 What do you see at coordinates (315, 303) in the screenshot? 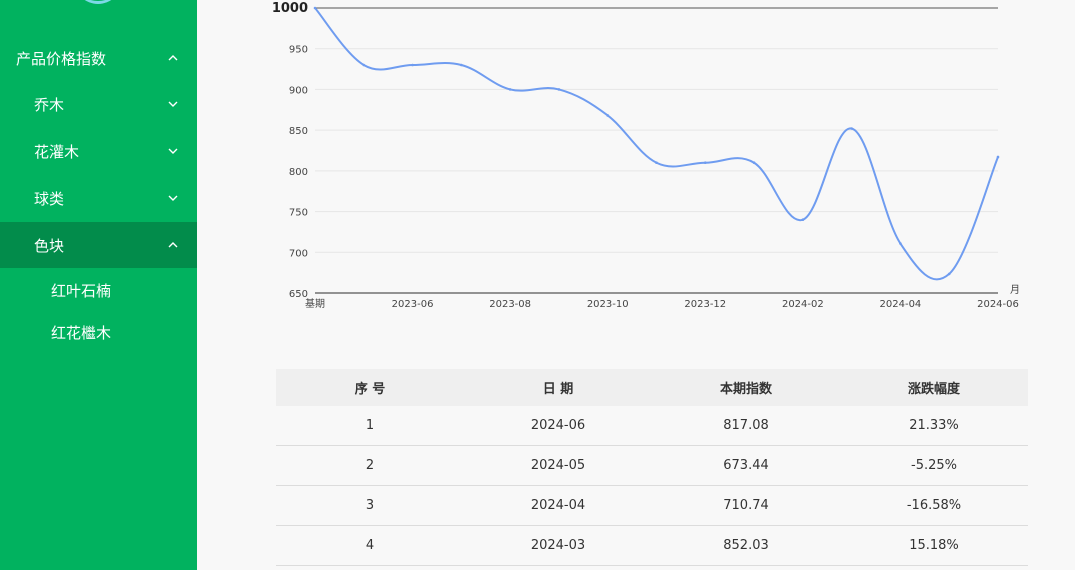
I see `x-tick-label: 基期` at bounding box center [315, 303].